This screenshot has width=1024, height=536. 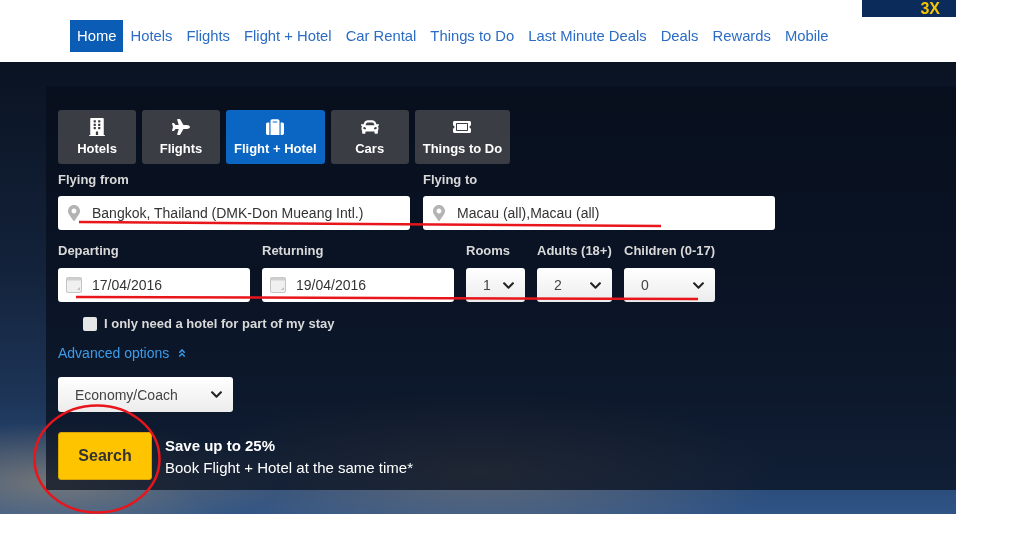 What do you see at coordinates (806, 36) in the screenshot?
I see `nav-link: Mobile` at bounding box center [806, 36].